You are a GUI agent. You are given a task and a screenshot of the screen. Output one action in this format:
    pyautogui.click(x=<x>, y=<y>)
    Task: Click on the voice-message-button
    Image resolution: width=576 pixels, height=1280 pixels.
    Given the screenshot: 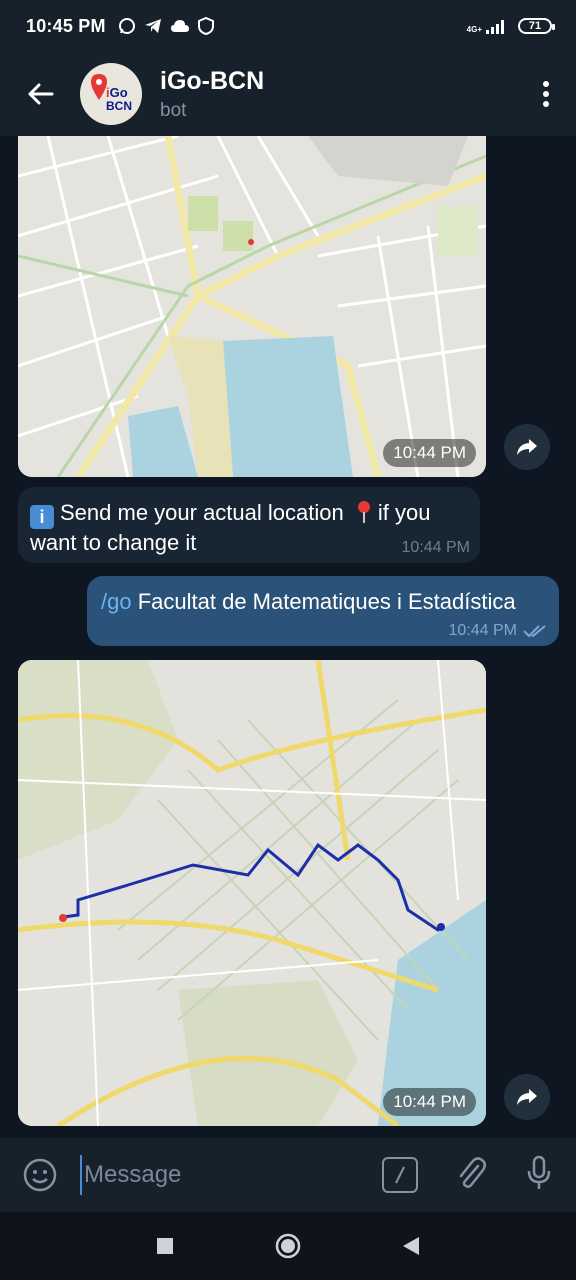 What is the action you would take?
    pyautogui.click(x=539, y=1175)
    